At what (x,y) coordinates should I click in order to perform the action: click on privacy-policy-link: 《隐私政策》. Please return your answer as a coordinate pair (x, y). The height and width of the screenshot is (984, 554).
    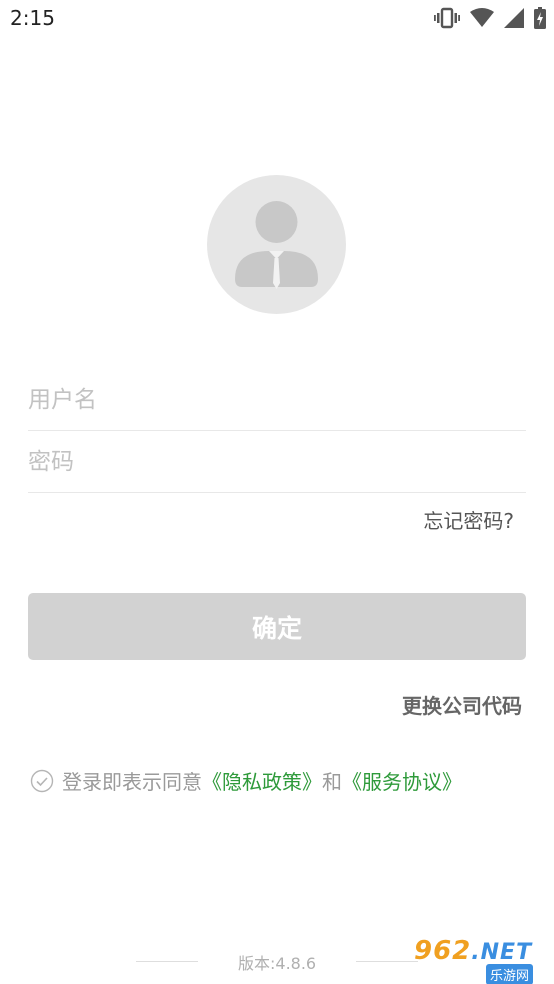
    Looking at the image, I should click on (262, 780).